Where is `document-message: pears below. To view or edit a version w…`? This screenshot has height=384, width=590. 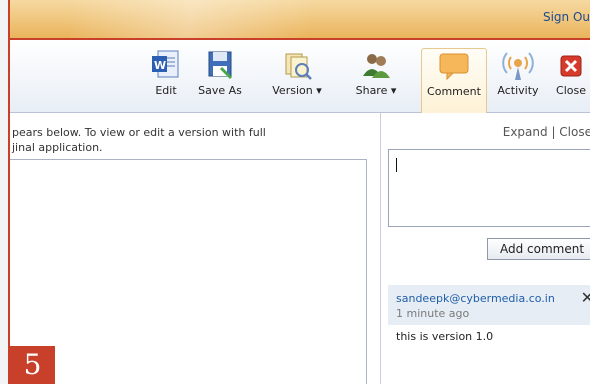
document-message: pears below. To view or edit a version w… is located at coordinates (195, 134).